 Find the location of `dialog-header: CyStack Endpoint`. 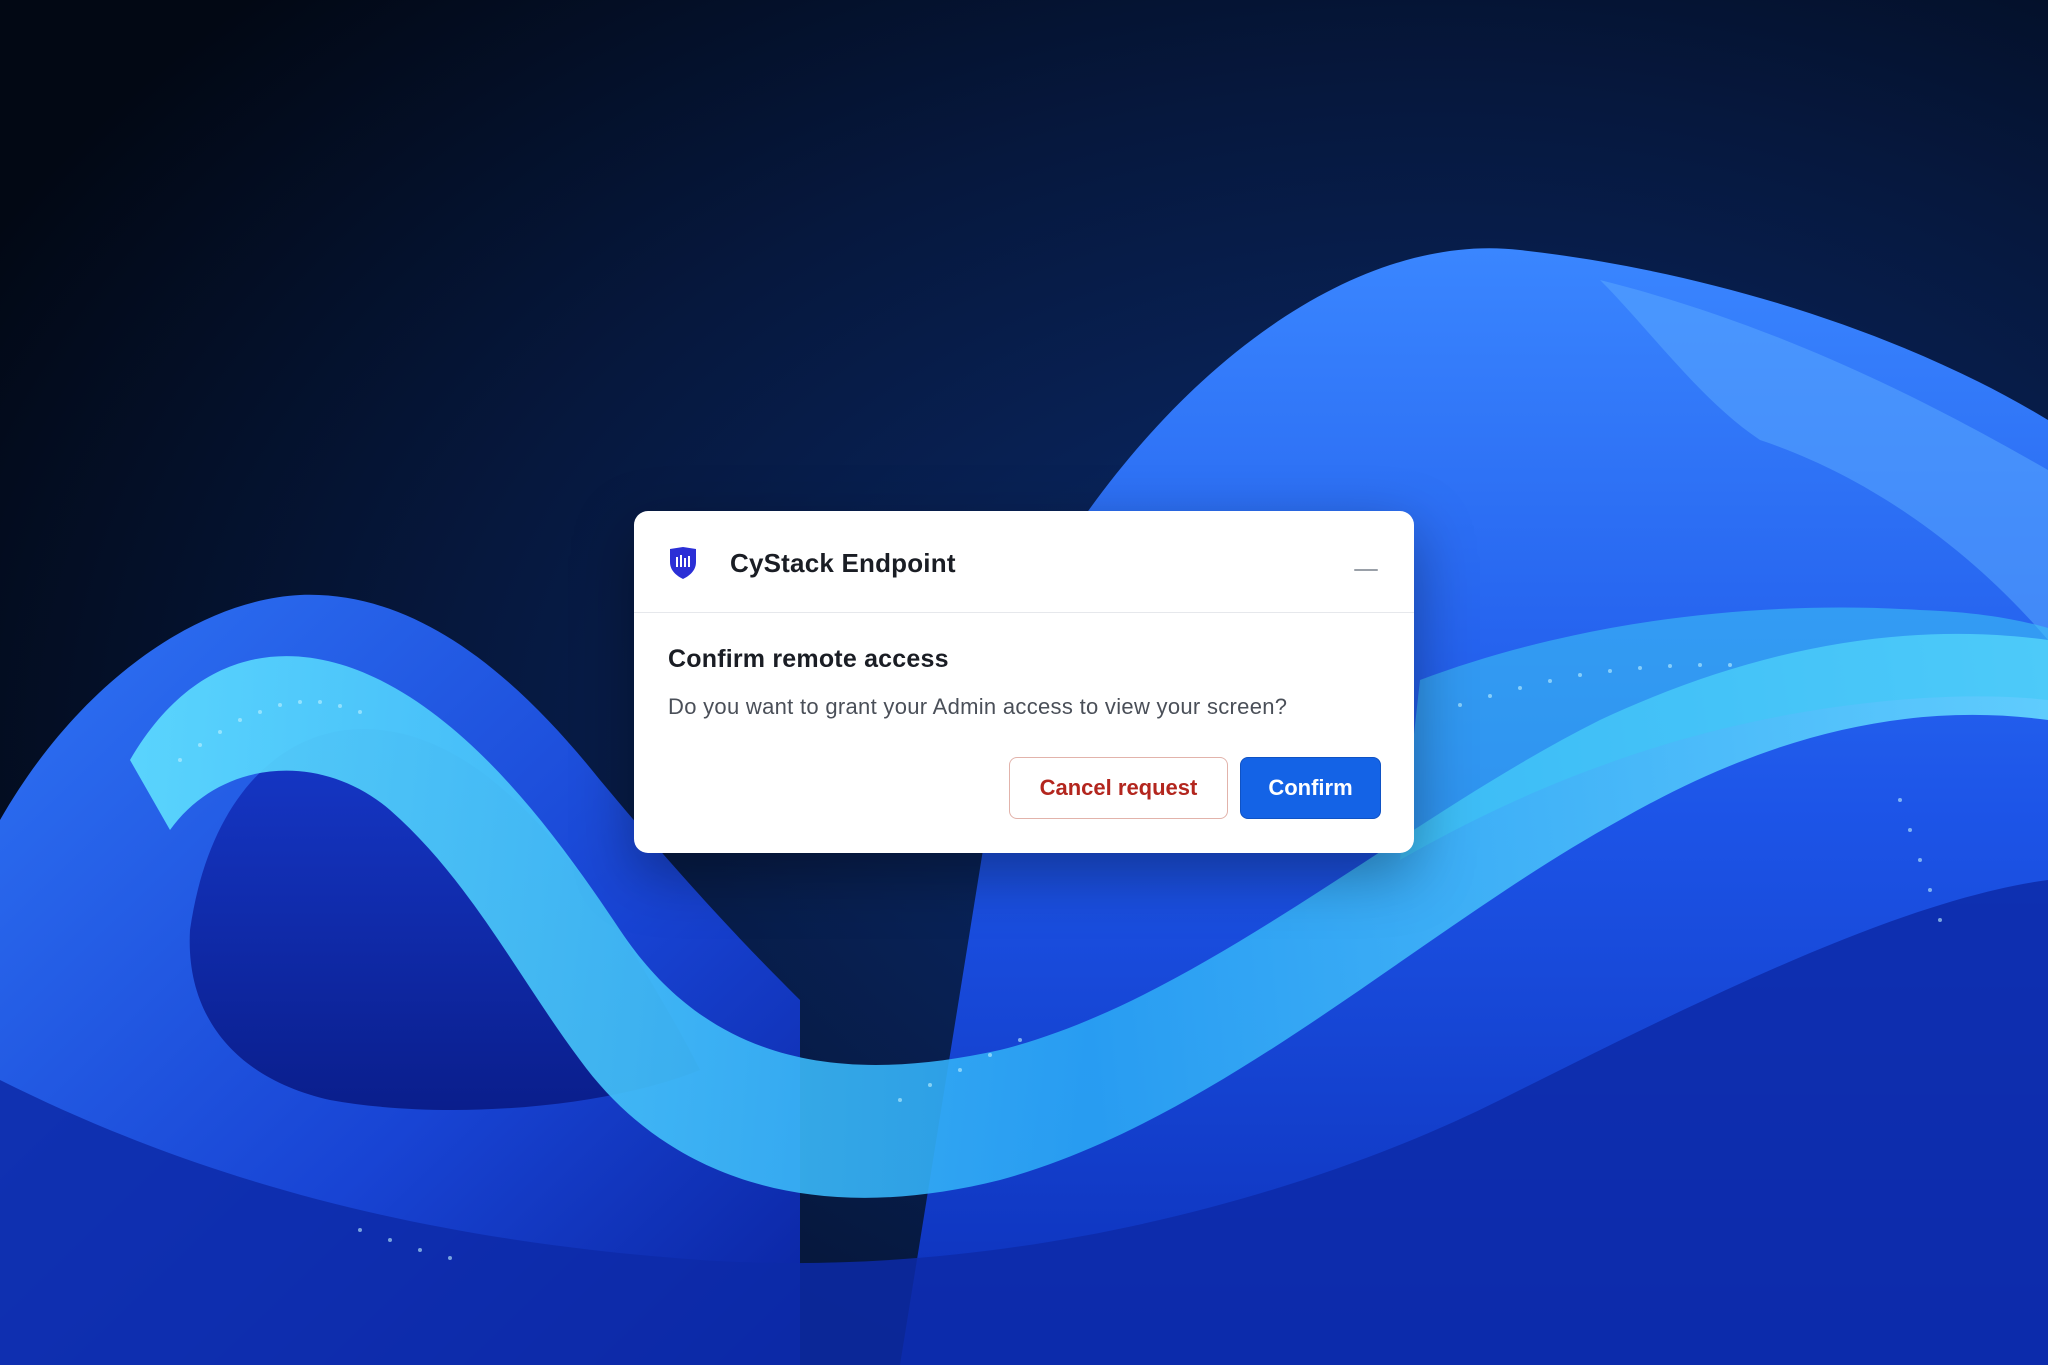

dialog-header: CyStack Endpoint is located at coordinates (1024, 562).